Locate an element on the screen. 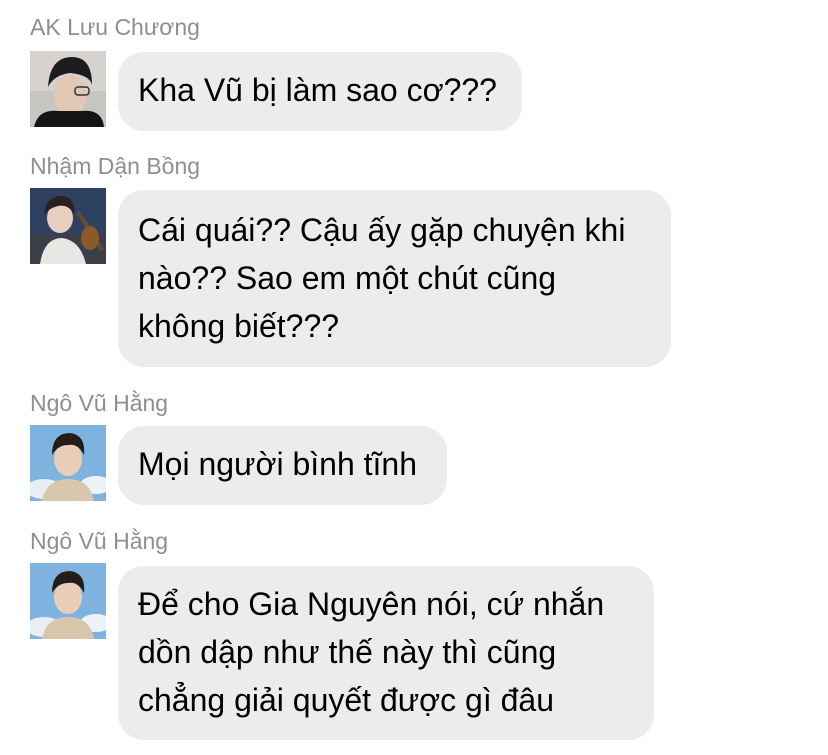  message-text-line: Cái quái?? Cậu ấy gặp chuyện khi is located at coordinates (382, 230).